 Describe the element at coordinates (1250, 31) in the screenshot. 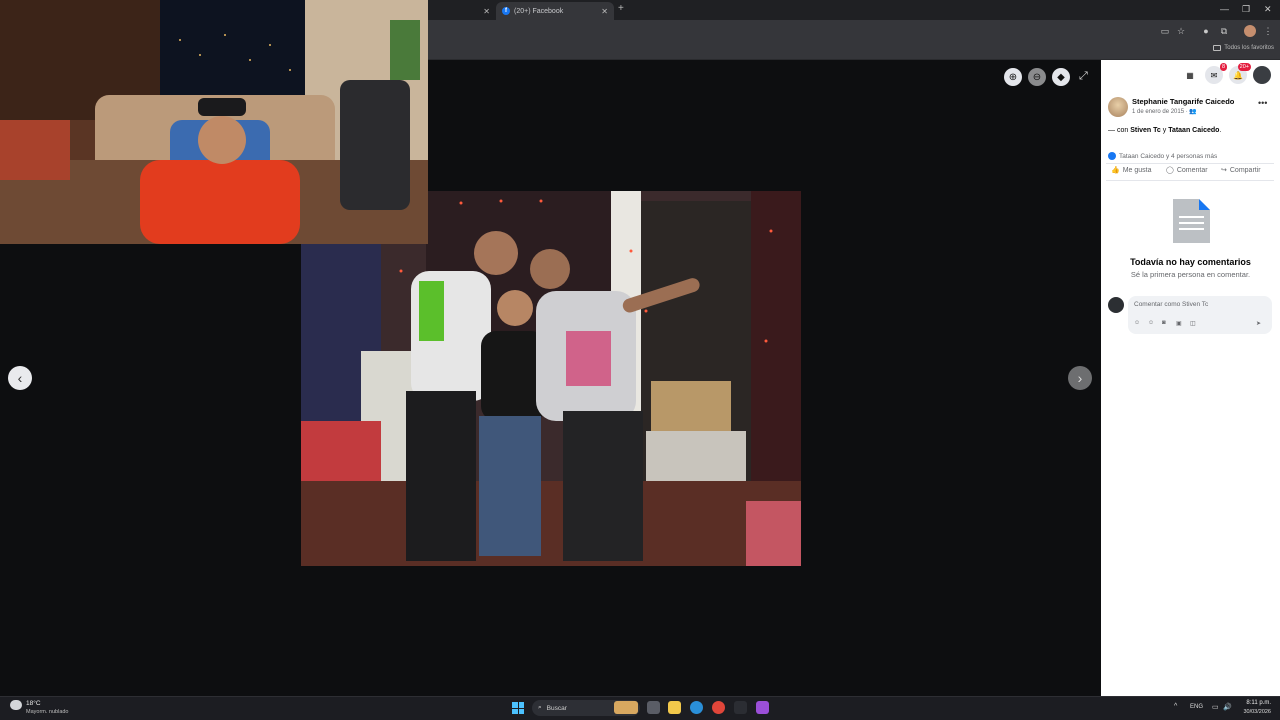

I see `profile-avatar-icon` at that location.